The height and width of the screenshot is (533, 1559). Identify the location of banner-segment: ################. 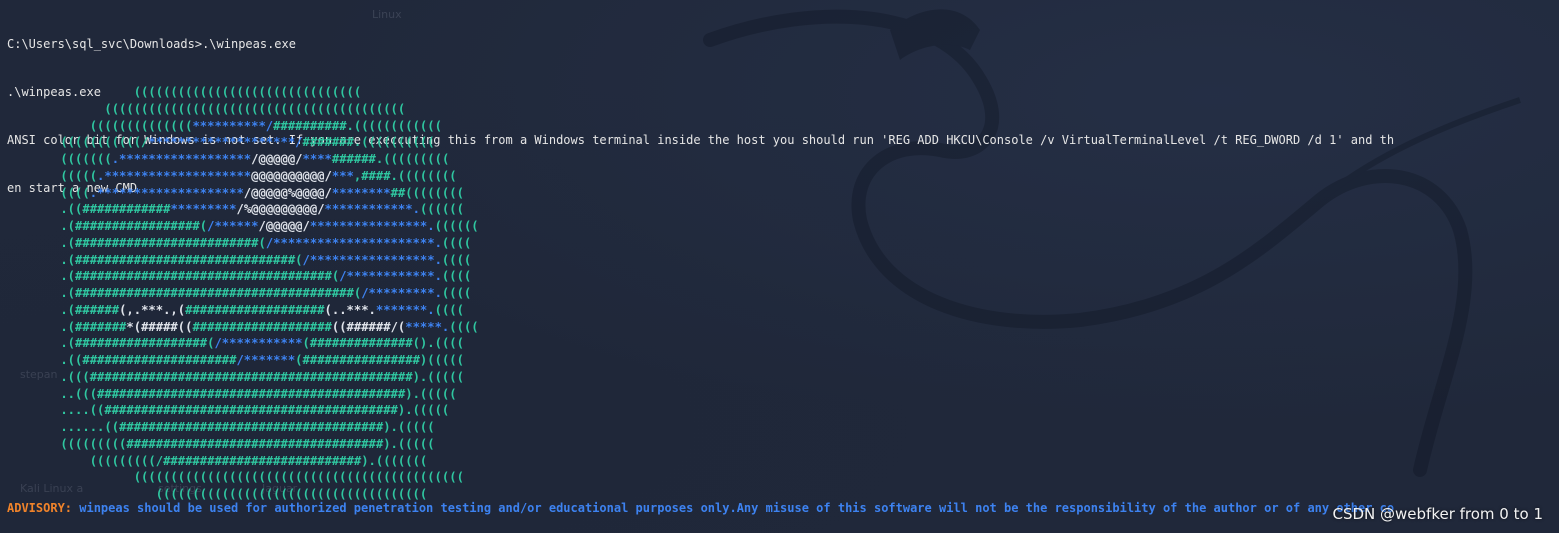
(361, 360).